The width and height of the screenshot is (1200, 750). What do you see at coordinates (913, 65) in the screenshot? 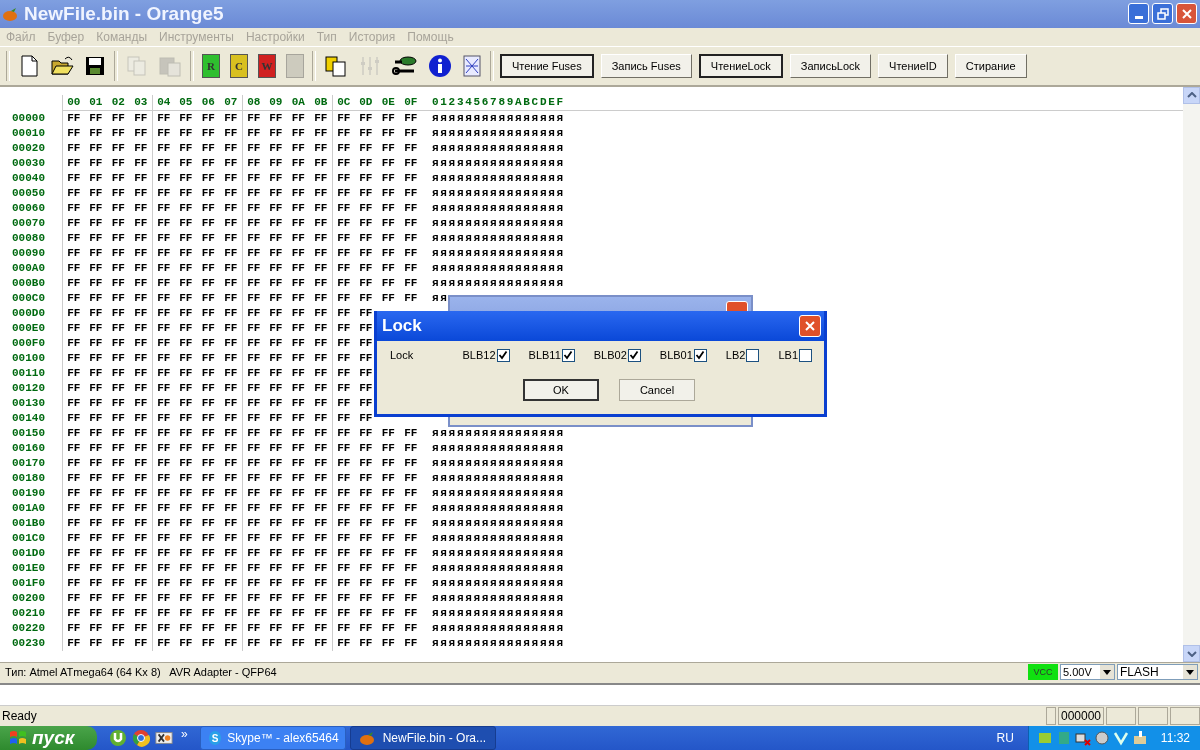
I see `command-button: ЧтениеID` at bounding box center [913, 65].